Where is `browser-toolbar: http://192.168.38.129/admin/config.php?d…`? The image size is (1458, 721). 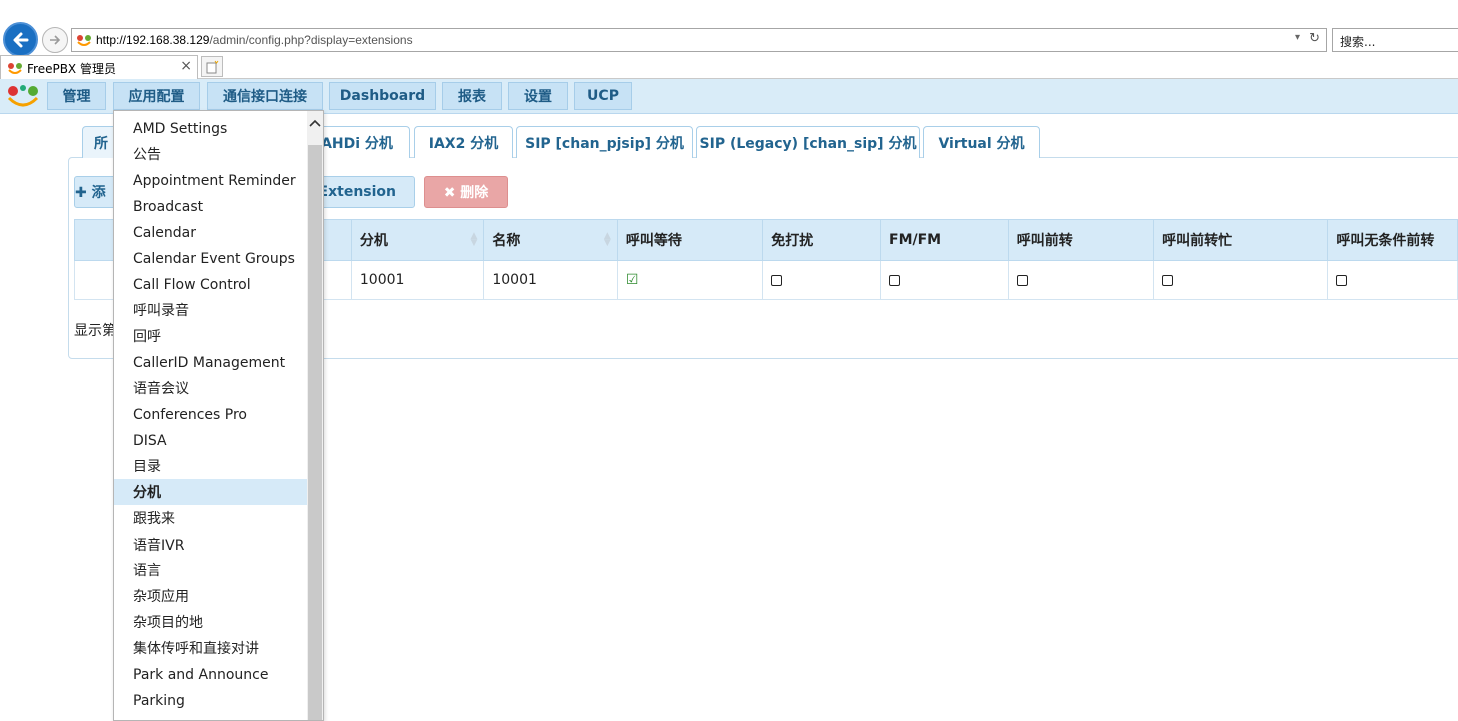 browser-toolbar: http://192.168.38.129/admin/config.php?d… is located at coordinates (729, 28).